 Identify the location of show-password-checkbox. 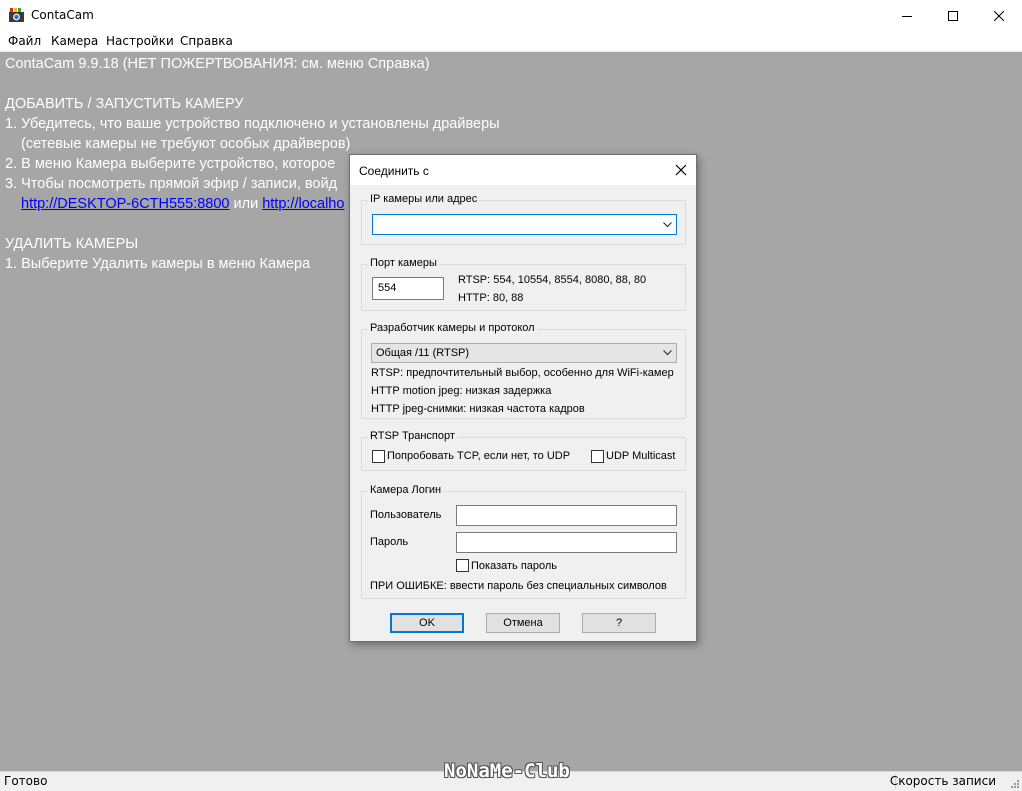
(462, 565).